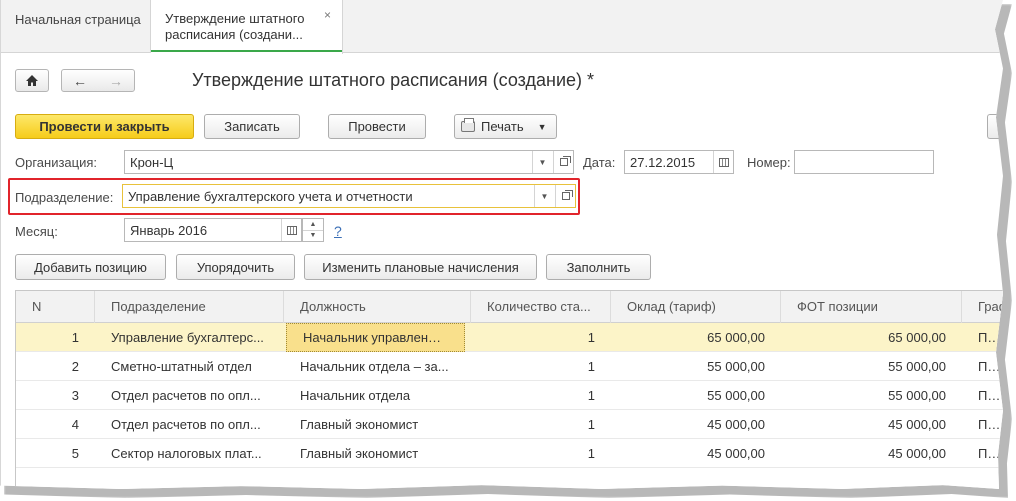 The width and height of the screenshot is (1016, 501). What do you see at coordinates (769, 162) in the screenshot?
I see `number-label: Номер:` at bounding box center [769, 162].